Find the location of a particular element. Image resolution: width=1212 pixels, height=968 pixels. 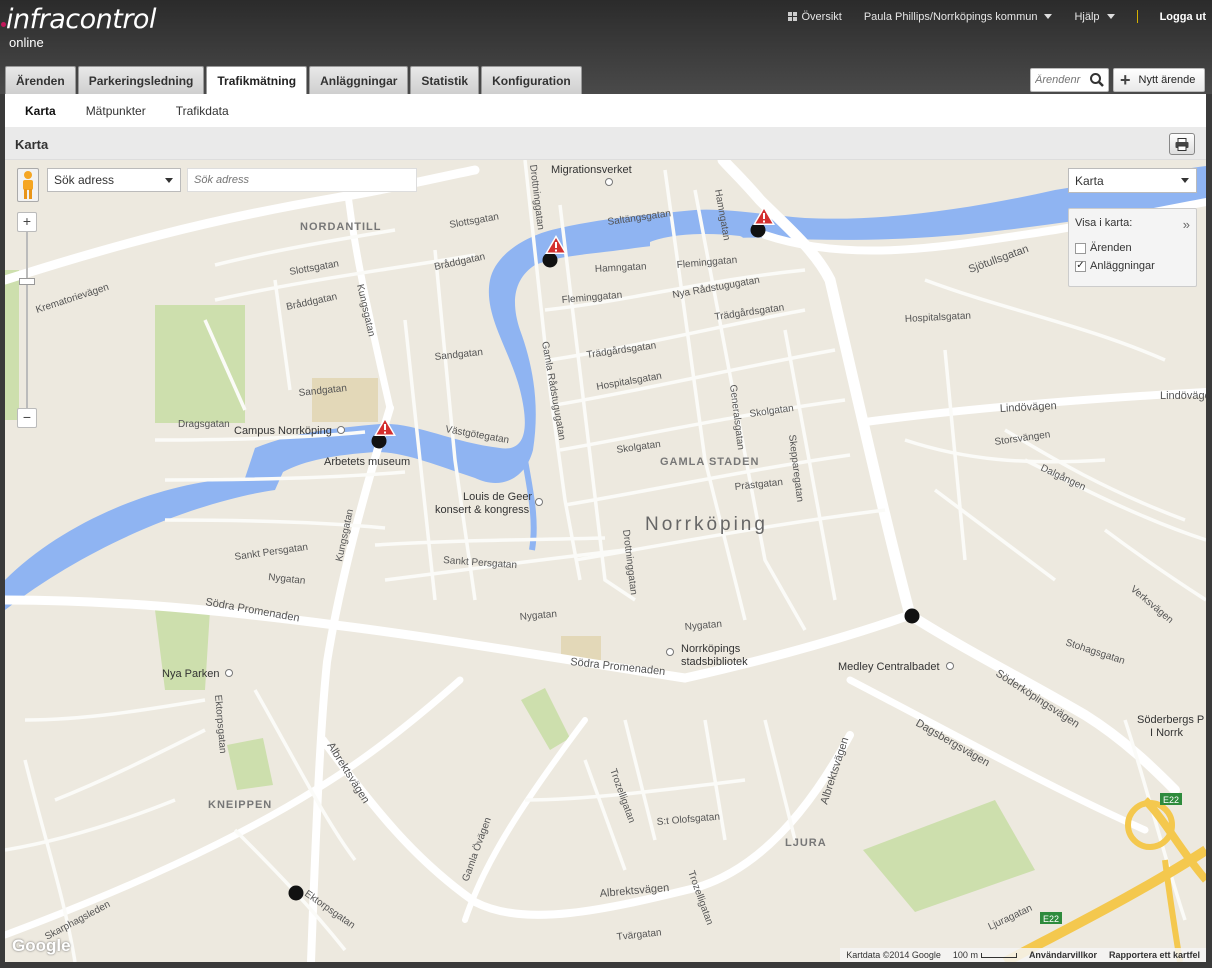

address-search-input is located at coordinates (302, 180).